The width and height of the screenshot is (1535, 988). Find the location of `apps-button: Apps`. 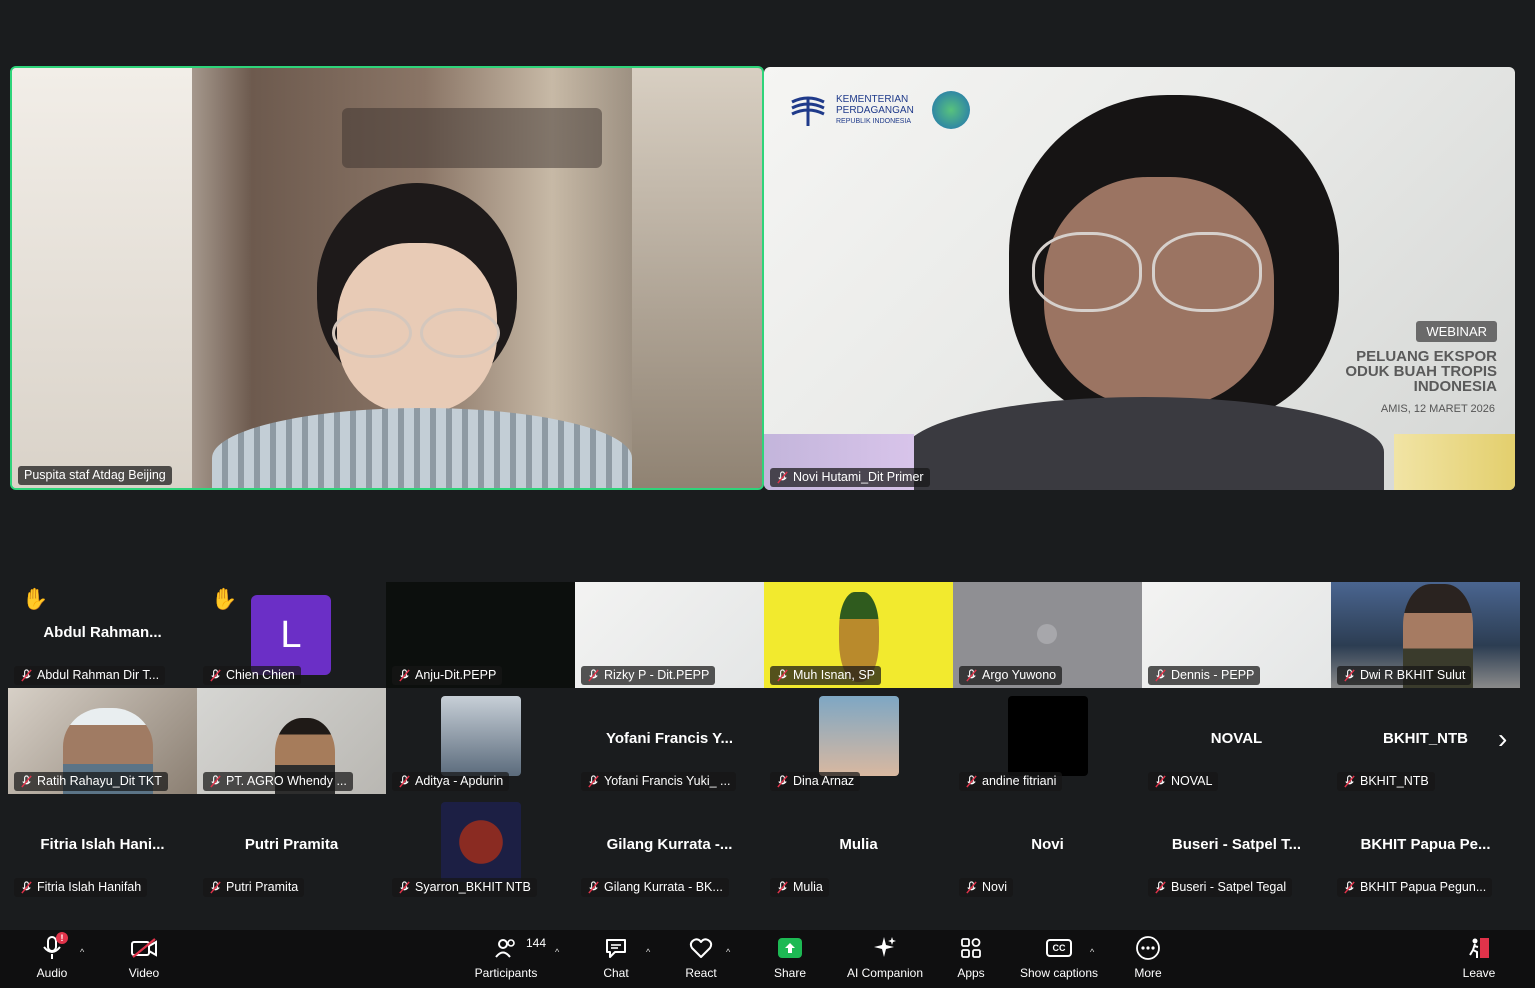

apps-button: Apps is located at coordinates (971, 957).